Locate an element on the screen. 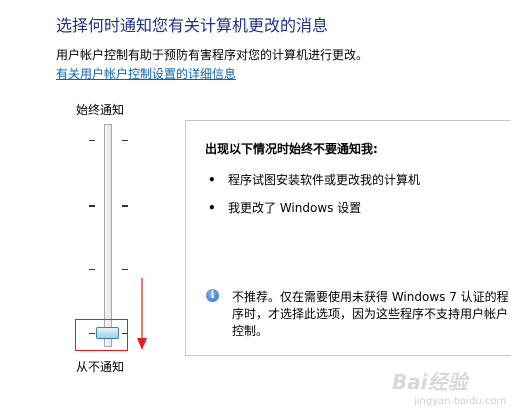 This screenshot has height=420, width=511. slider-top-label: 始终通知 is located at coordinates (100, 110).